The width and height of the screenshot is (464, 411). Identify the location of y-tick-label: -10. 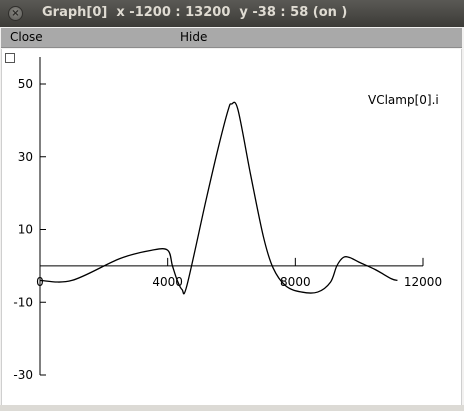
(23, 302).